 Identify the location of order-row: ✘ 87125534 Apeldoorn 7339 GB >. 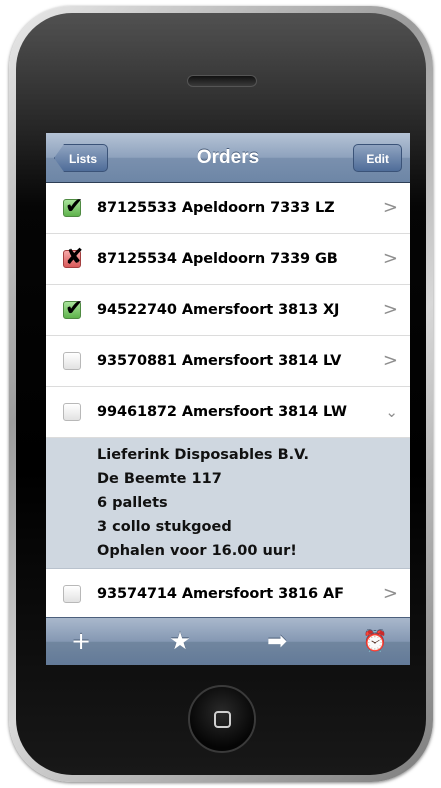
(228, 259).